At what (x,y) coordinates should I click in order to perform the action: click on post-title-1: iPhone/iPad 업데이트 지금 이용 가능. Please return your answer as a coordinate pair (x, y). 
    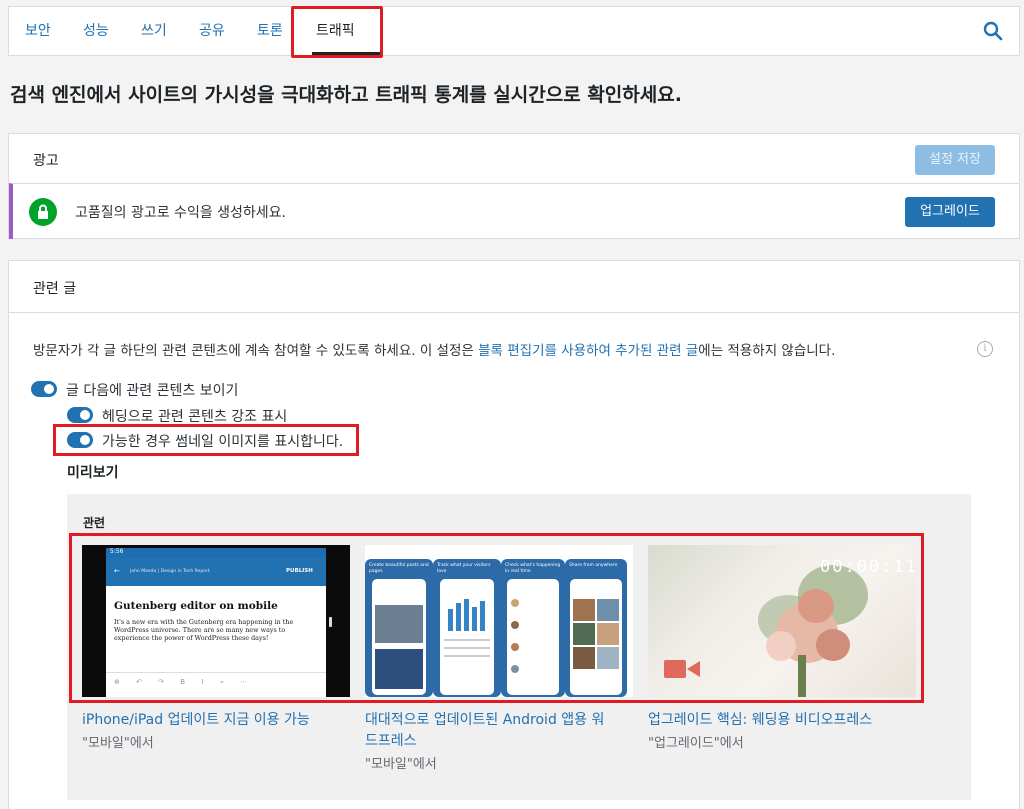
    Looking at the image, I should click on (196, 720).